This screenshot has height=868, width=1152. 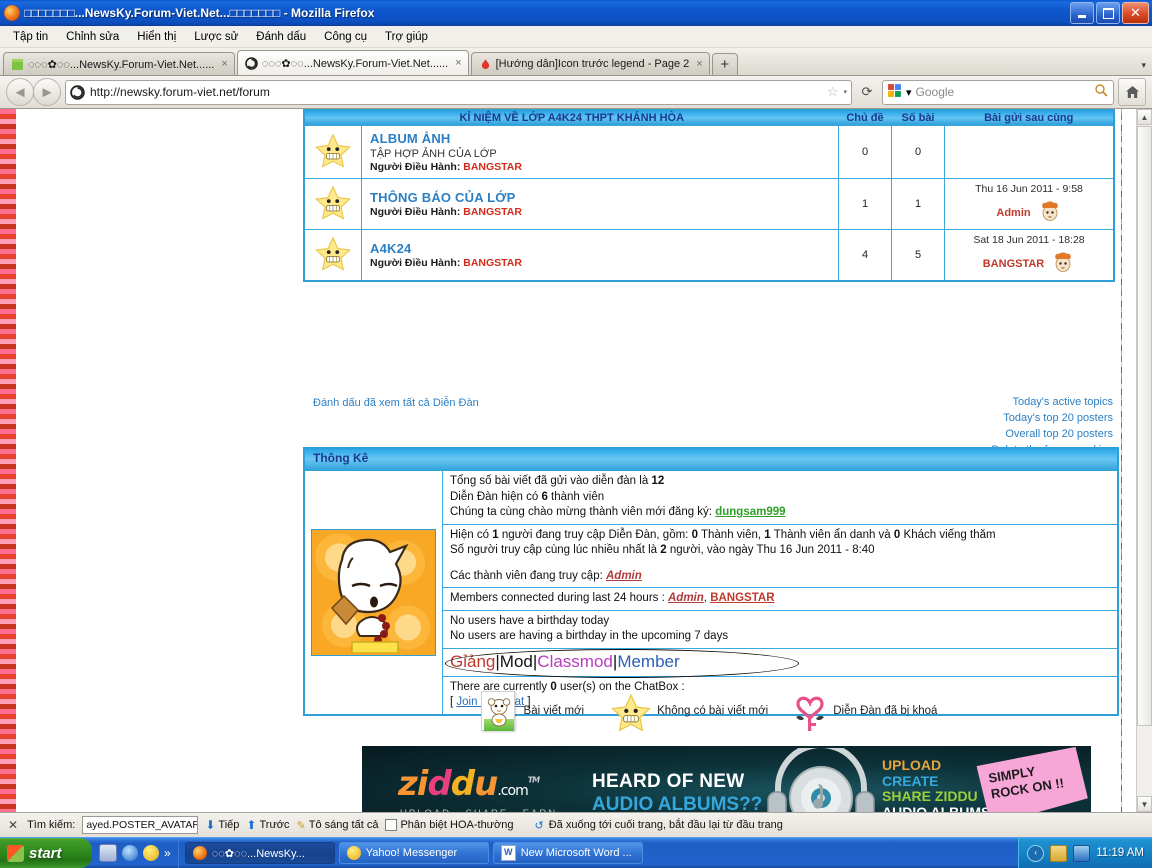 What do you see at coordinates (833, 92) in the screenshot?
I see `bookmark-star-icon: ☆` at bounding box center [833, 92].